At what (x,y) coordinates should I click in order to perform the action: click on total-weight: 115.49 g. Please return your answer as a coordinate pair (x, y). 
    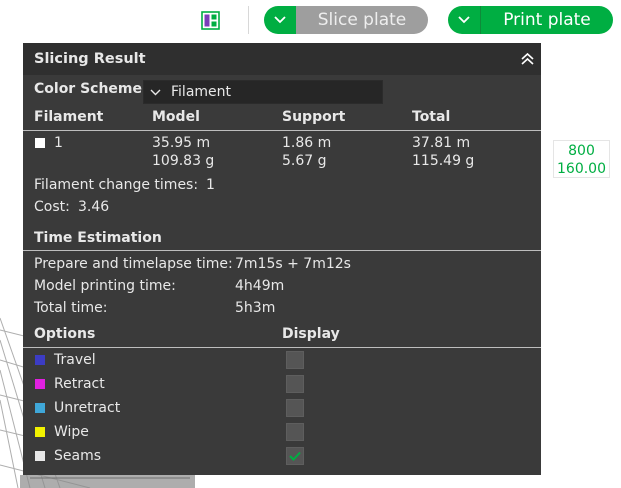
    Looking at the image, I should click on (443, 161).